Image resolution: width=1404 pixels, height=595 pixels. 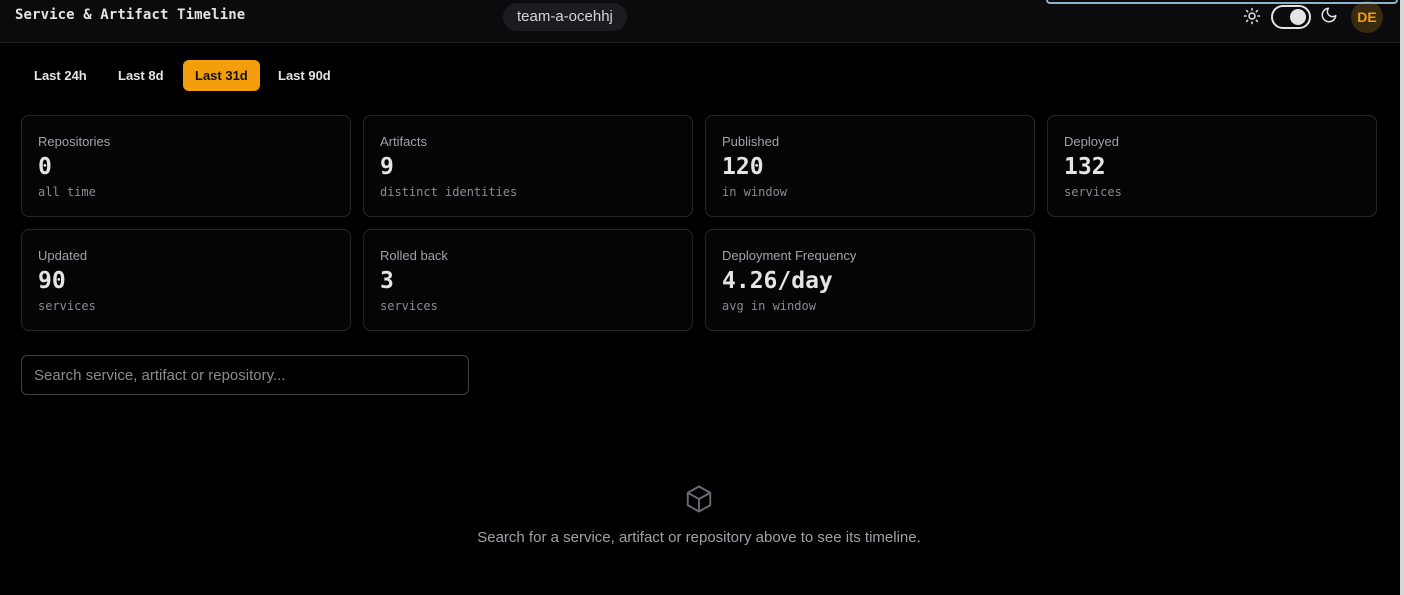 What do you see at coordinates (52, 281) in the screenshot?
I see `stat-value: 90` at bounding box center [52, 281].